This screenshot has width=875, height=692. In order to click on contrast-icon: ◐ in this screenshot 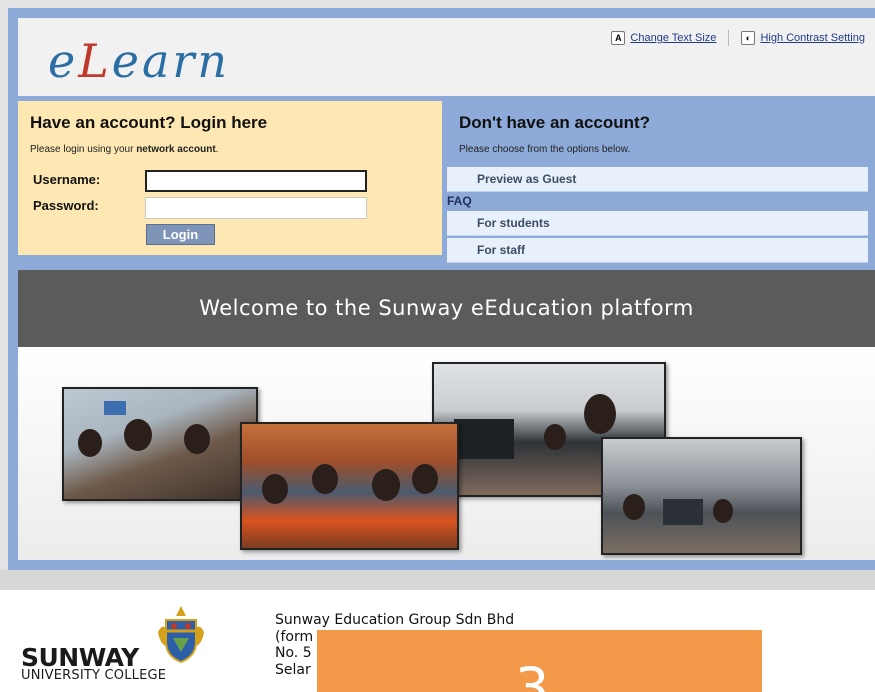, I will do `click(748, 38)`.